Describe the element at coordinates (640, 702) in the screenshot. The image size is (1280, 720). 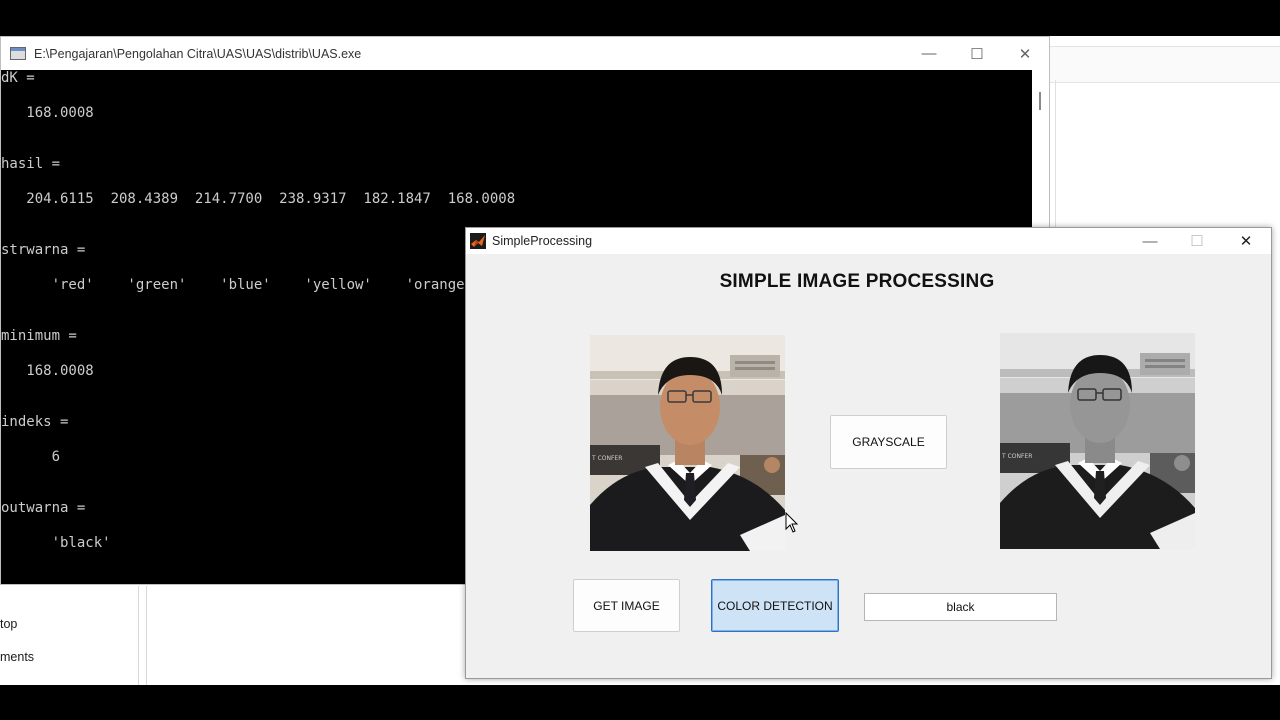
I see `letterbox-bottom` at that location.